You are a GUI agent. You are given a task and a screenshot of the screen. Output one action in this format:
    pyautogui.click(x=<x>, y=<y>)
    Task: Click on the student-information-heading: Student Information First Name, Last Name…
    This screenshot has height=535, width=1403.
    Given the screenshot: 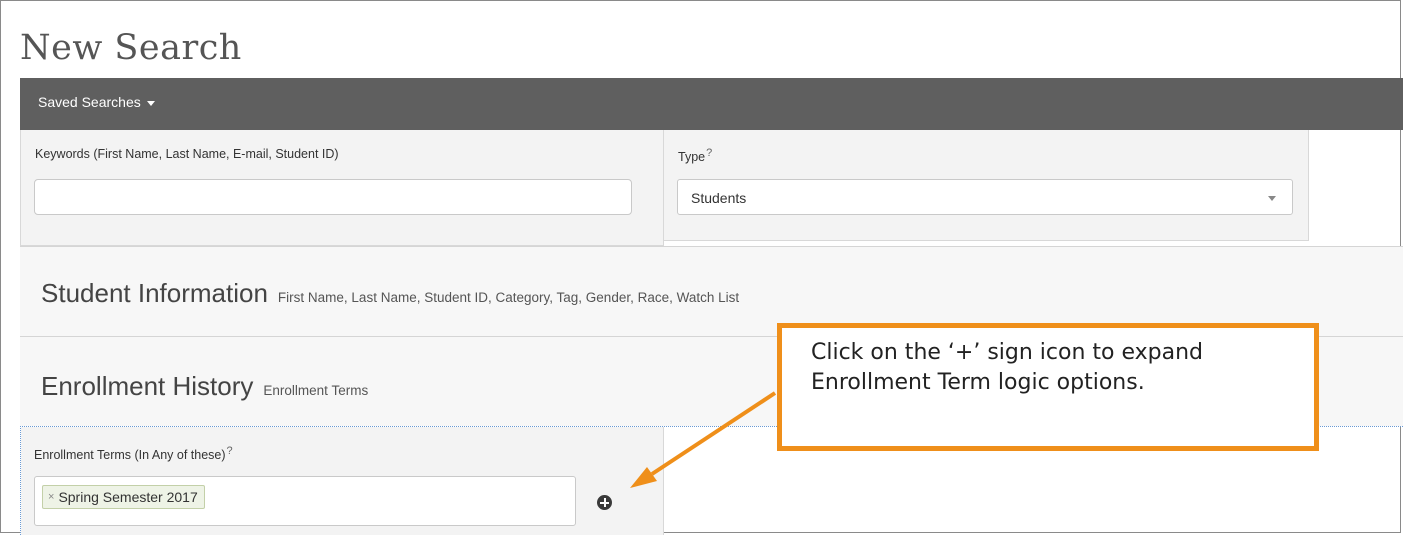 What is the action you would take?
    pyautogui.click(x=390, y=293)
    